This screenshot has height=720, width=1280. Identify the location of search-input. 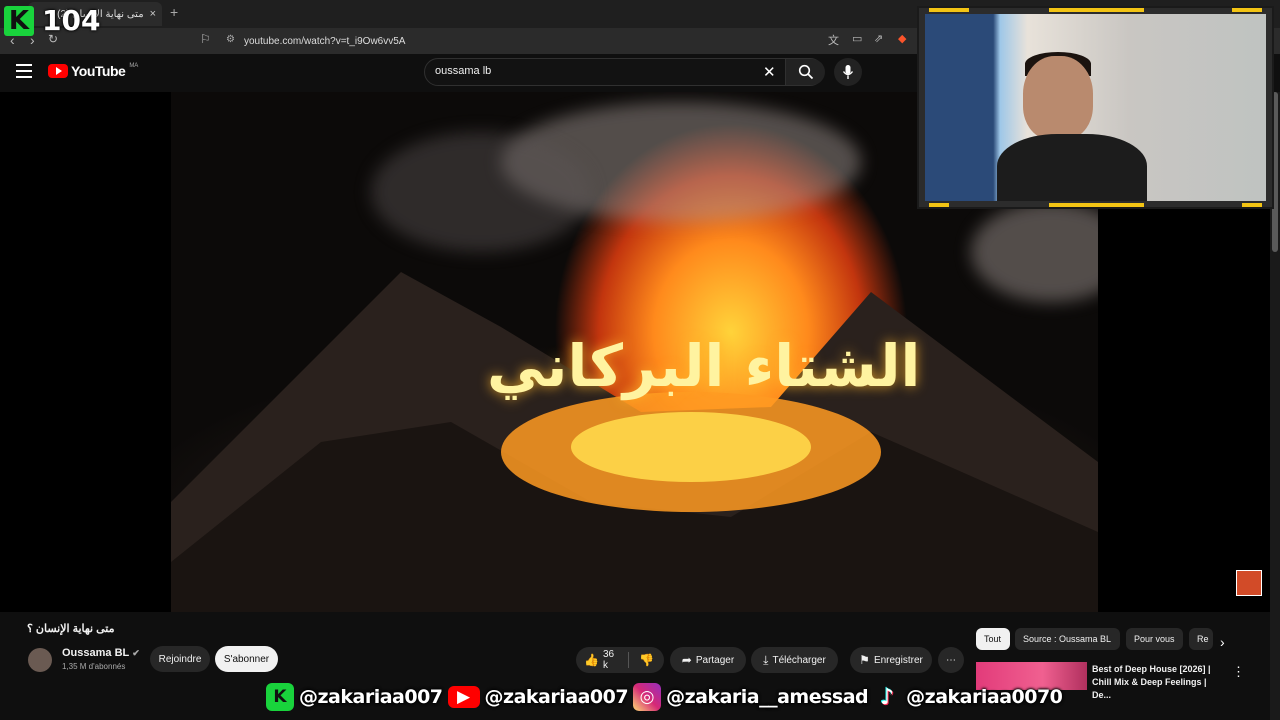
(585, 71).